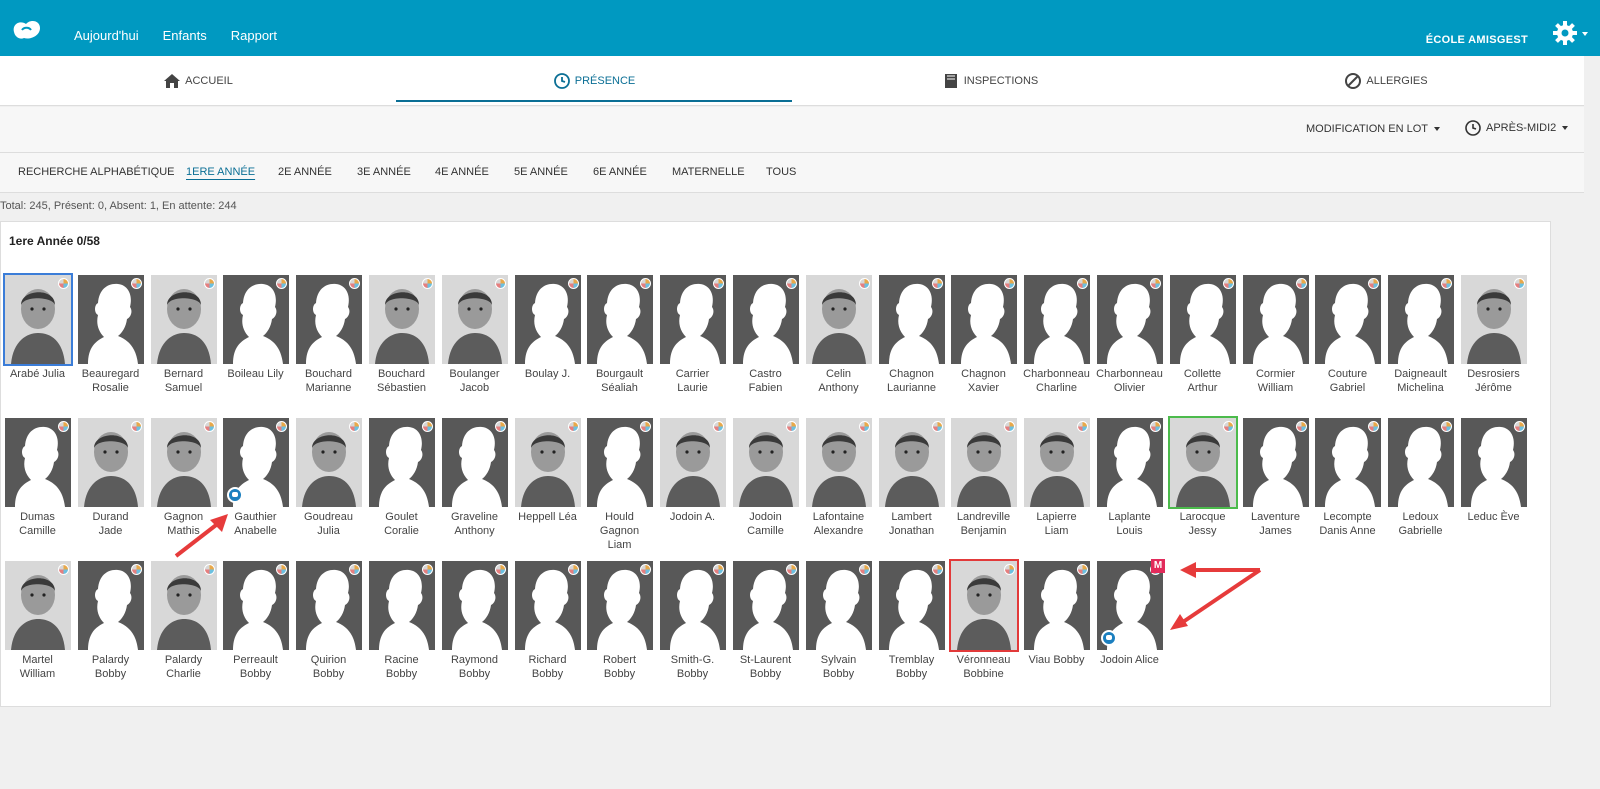 This screenshot has width=1600, height=789. What do you see at coordinates (781, 172) in the screenshot?
I see `grade-tab-all: TOUS` at bounding box center [781, 172].